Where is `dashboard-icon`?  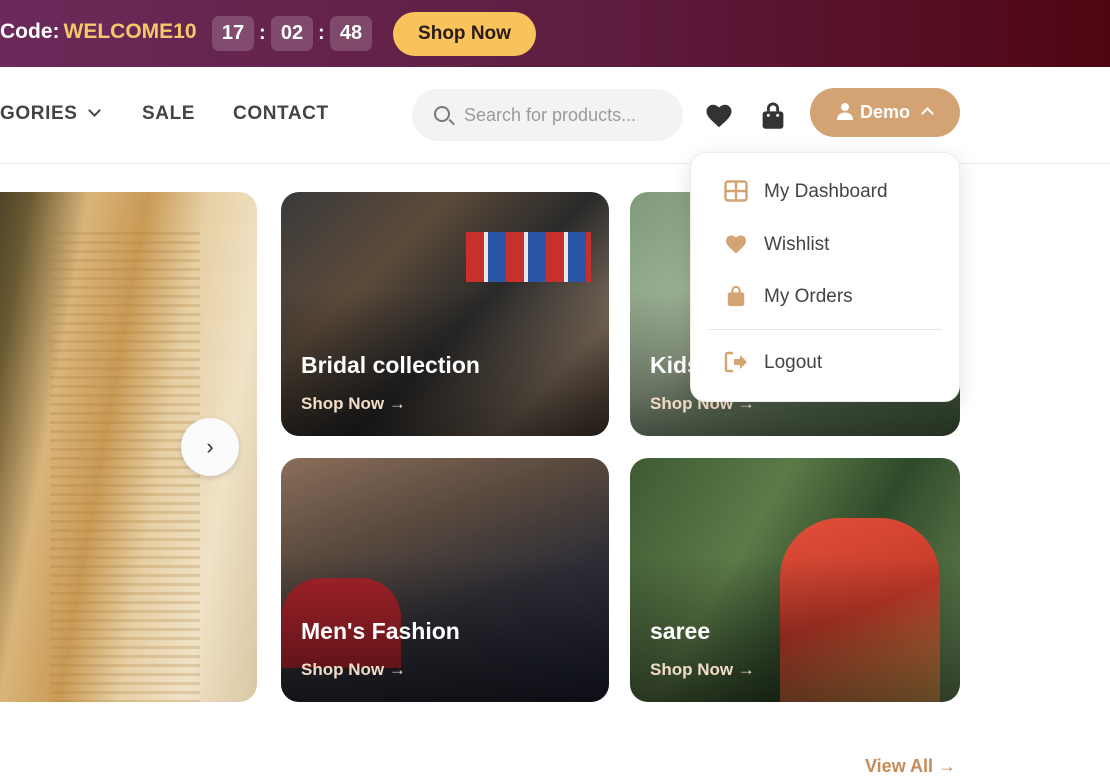 dashboard-icon is located at coordinates (736, 191).